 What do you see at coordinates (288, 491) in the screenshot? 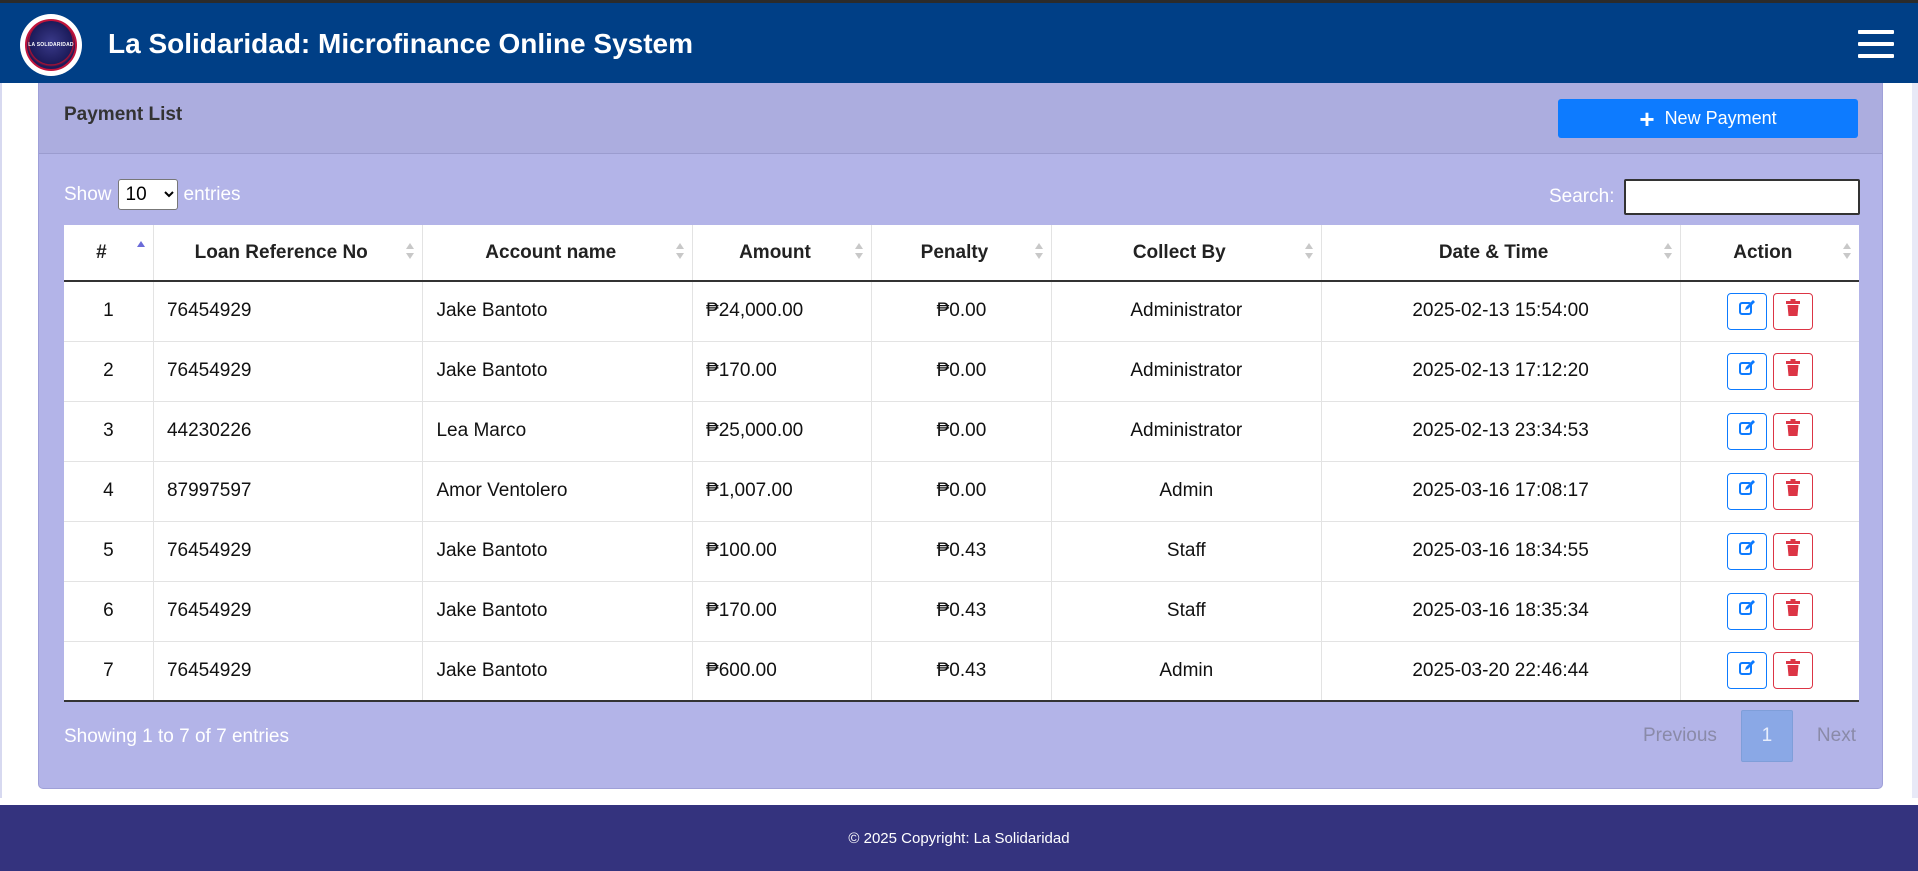
I see `cell-loan-ref: 87997597` at bounding box center [288, 491].